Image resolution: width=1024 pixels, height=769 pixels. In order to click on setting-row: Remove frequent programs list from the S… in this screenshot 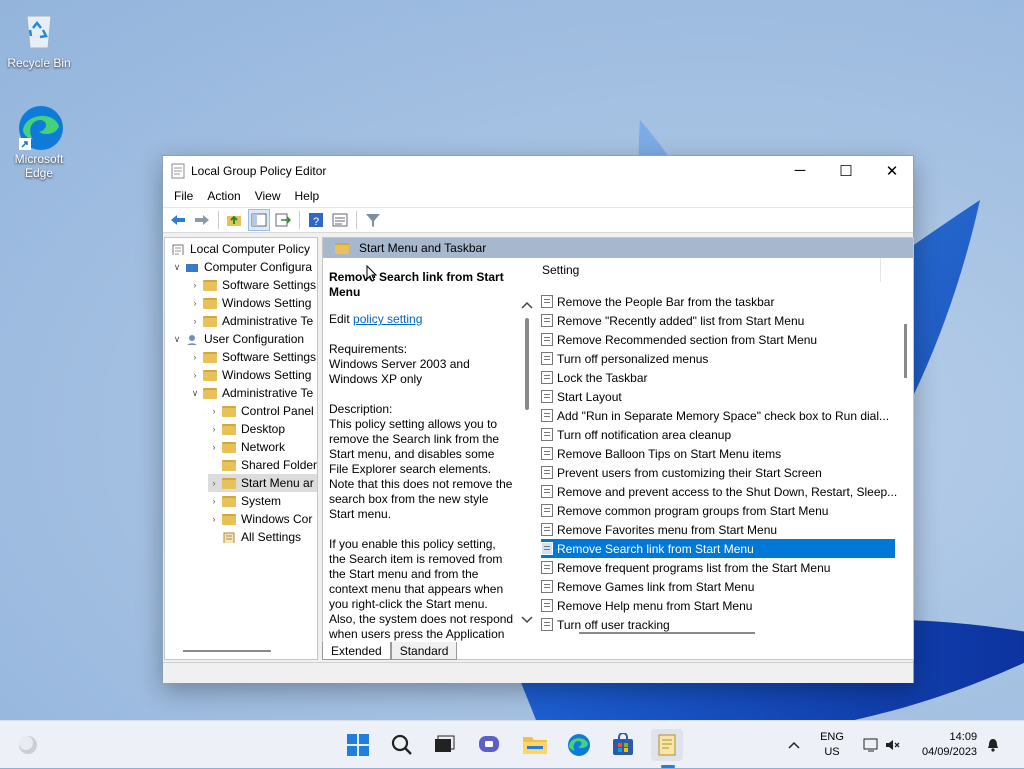, I will do `click(718, 567)`.